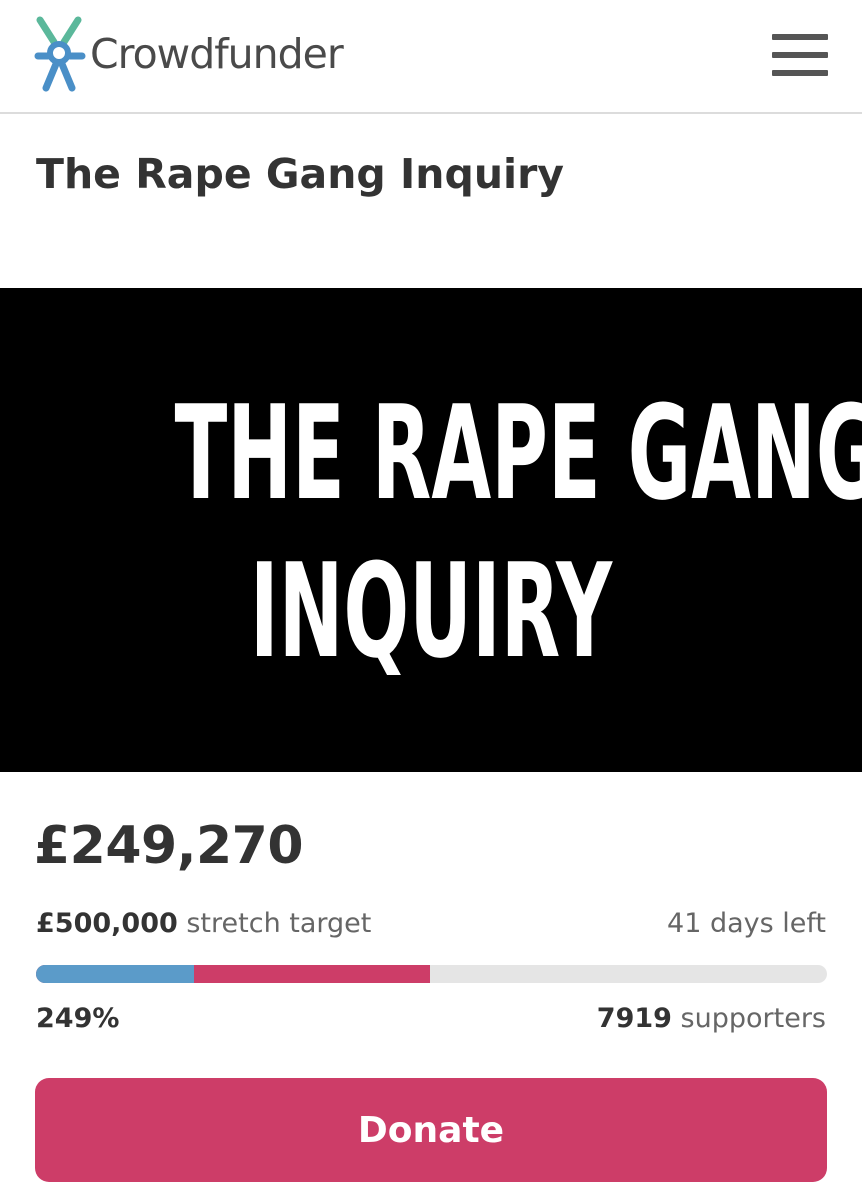  Describe the element at coordinates (753, 1018) in the screenshot. I see `supporters-label: supporters` at that location.